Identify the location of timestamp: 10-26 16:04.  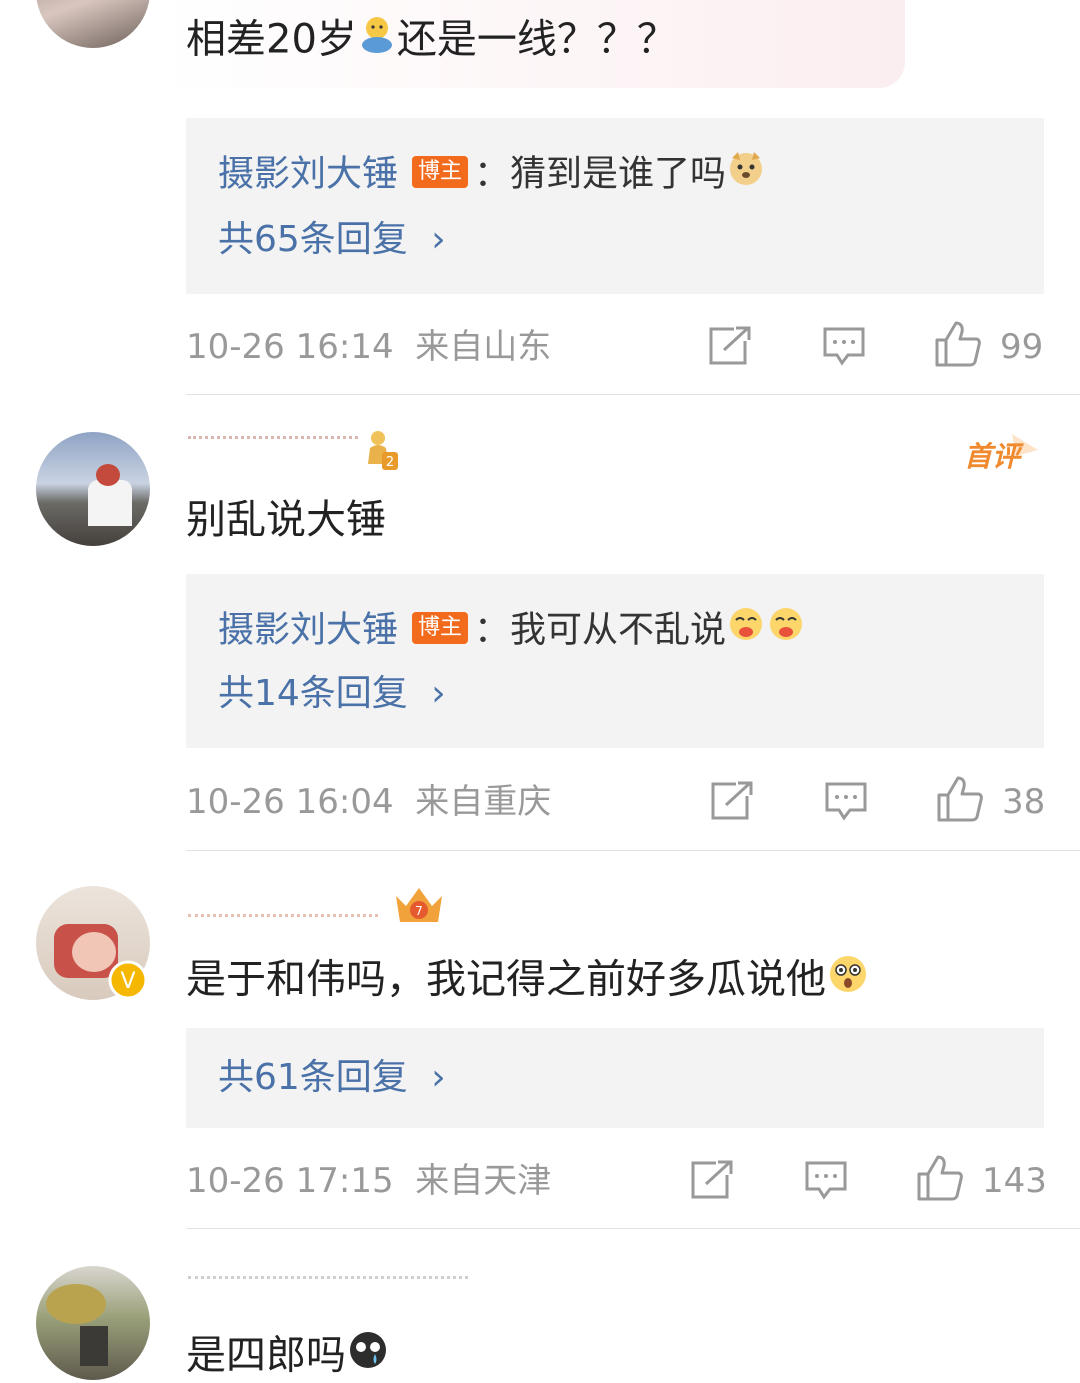
(290, 802).